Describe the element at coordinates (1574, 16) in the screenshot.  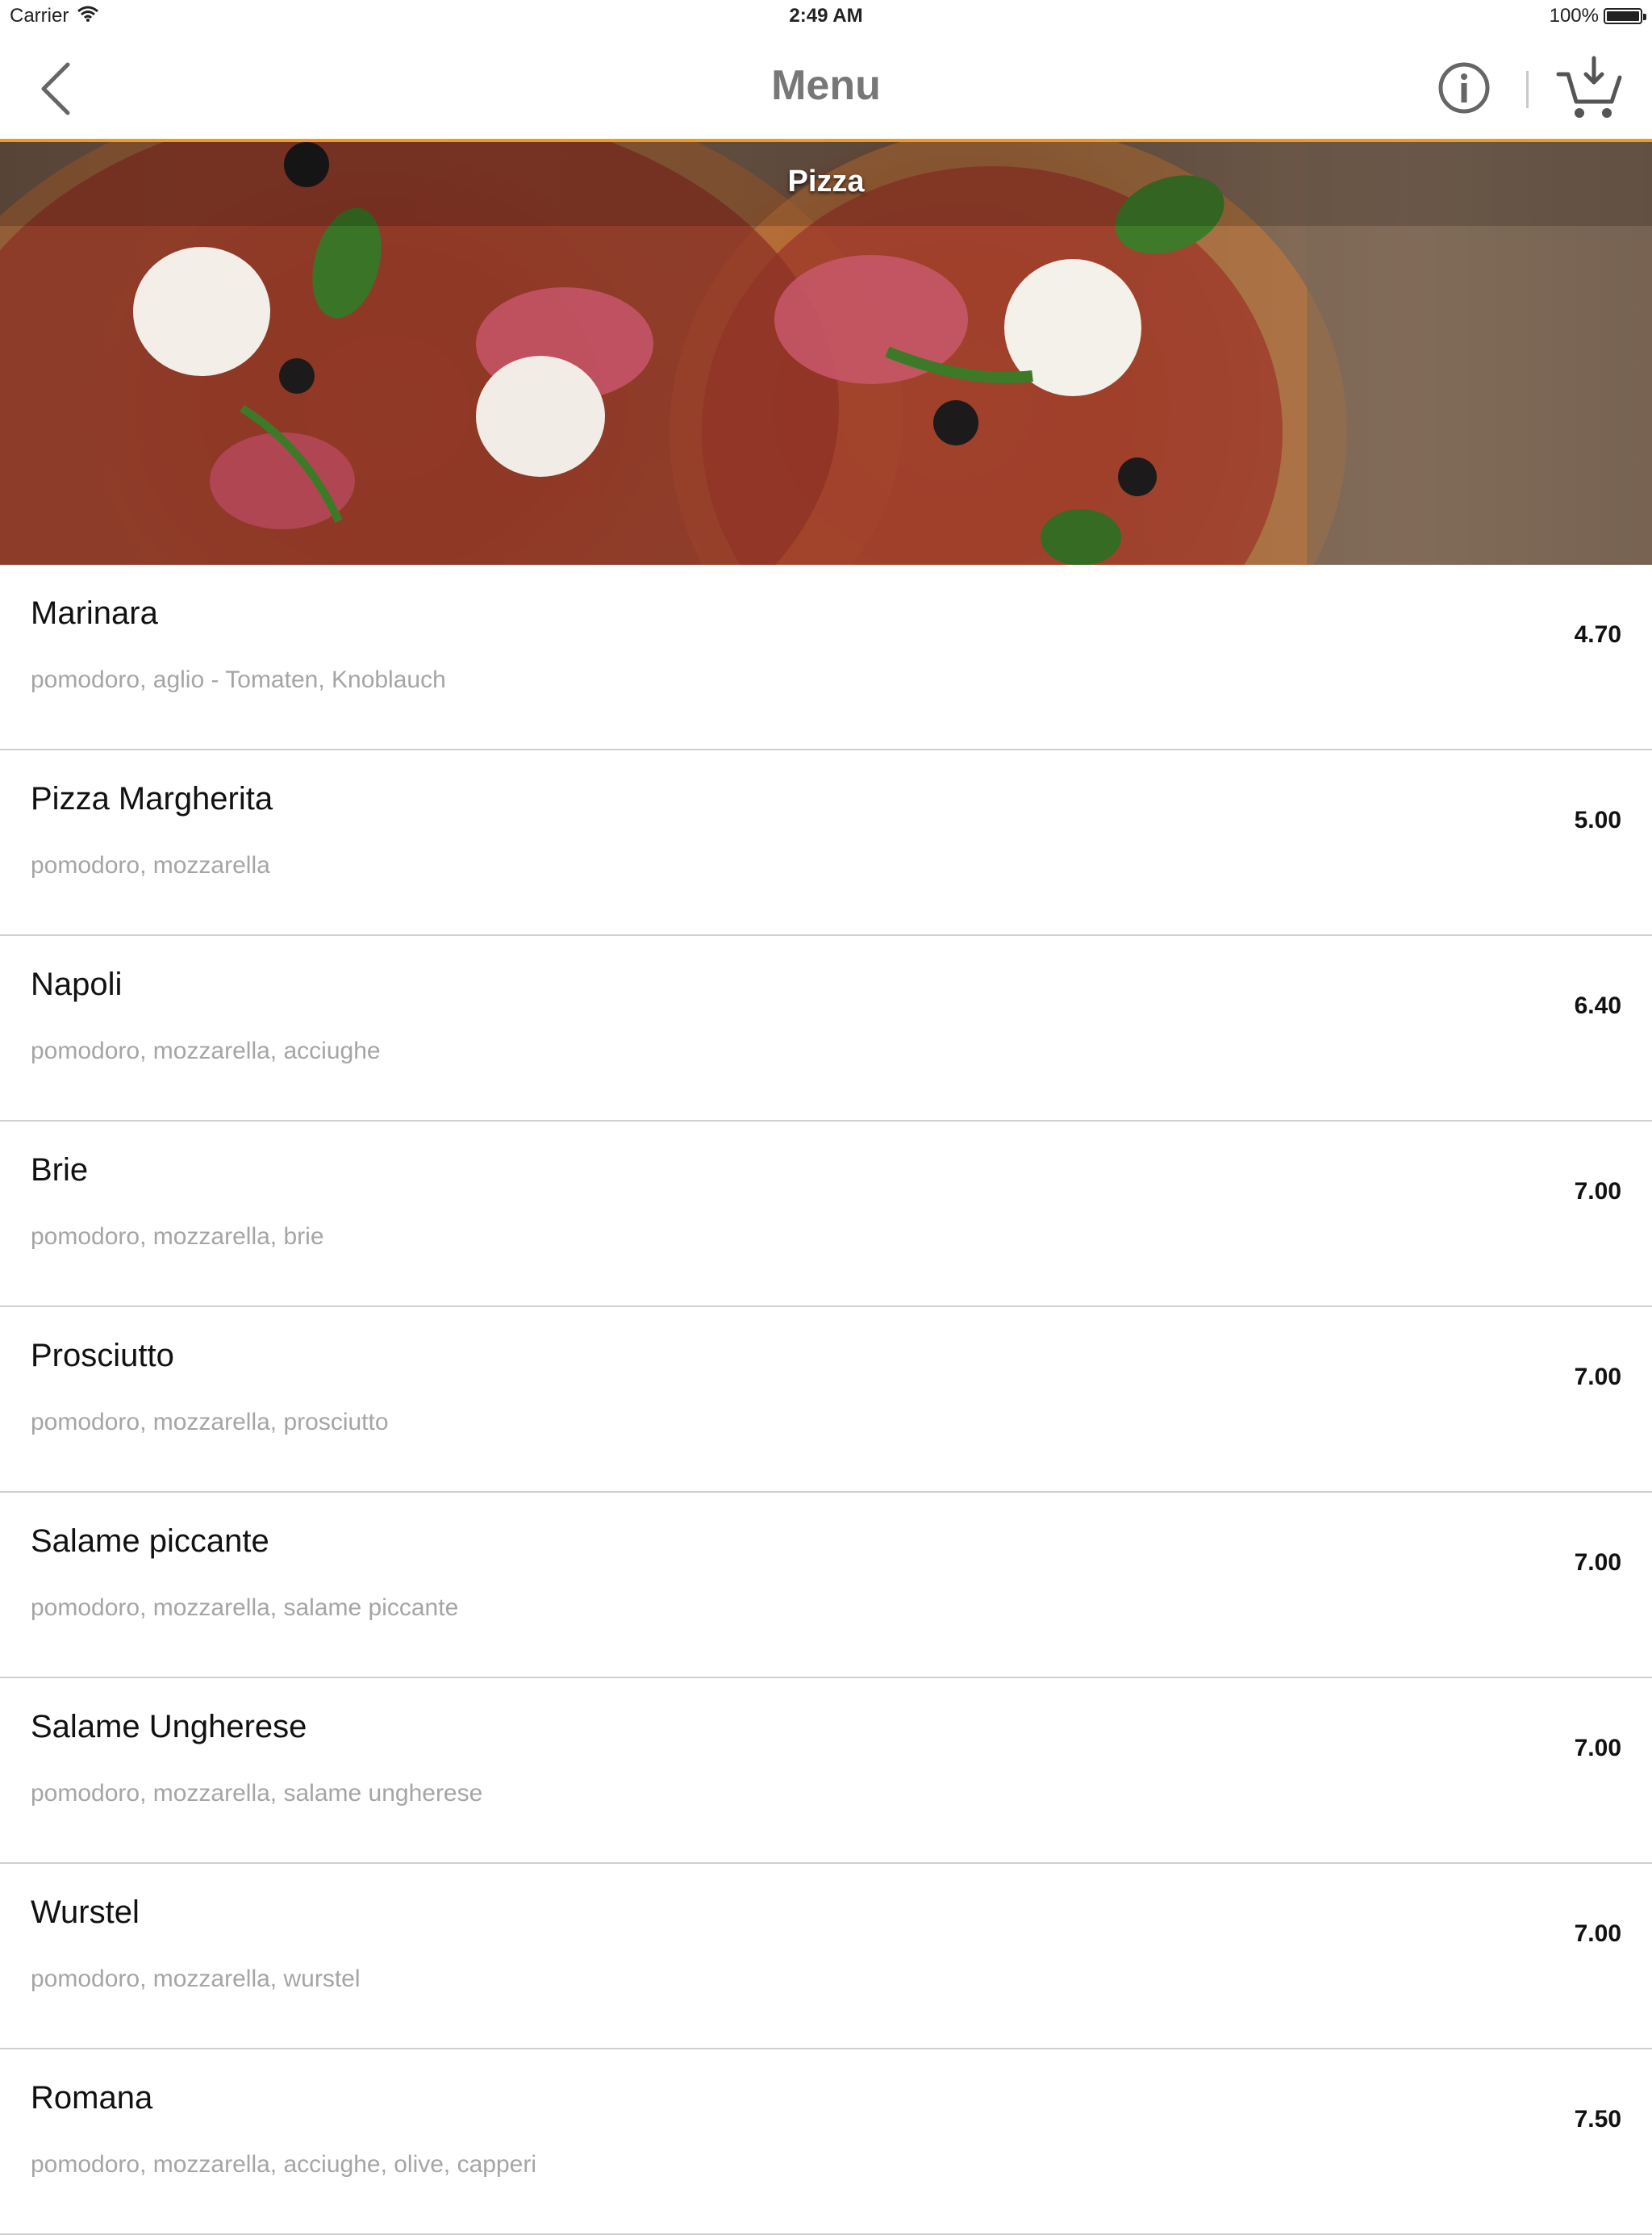
I see `battery-percent: 100%` at that location.